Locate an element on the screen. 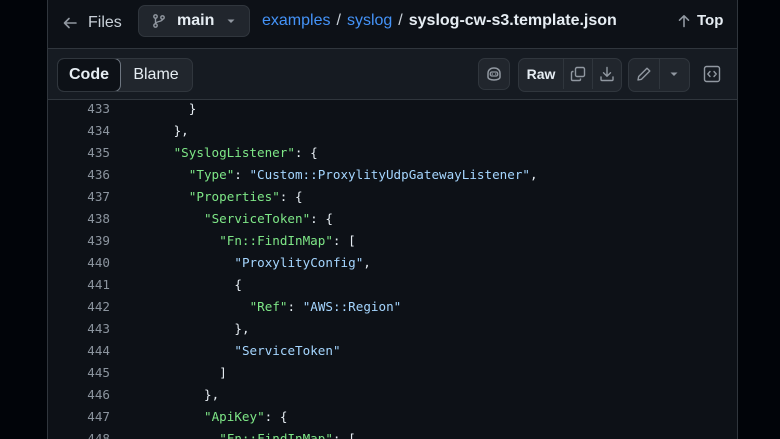 Image resolution: width=780 pixels, height=439 pixels. line-text: "Ref": "AWS::Region" is located at coordinates (326, 307).